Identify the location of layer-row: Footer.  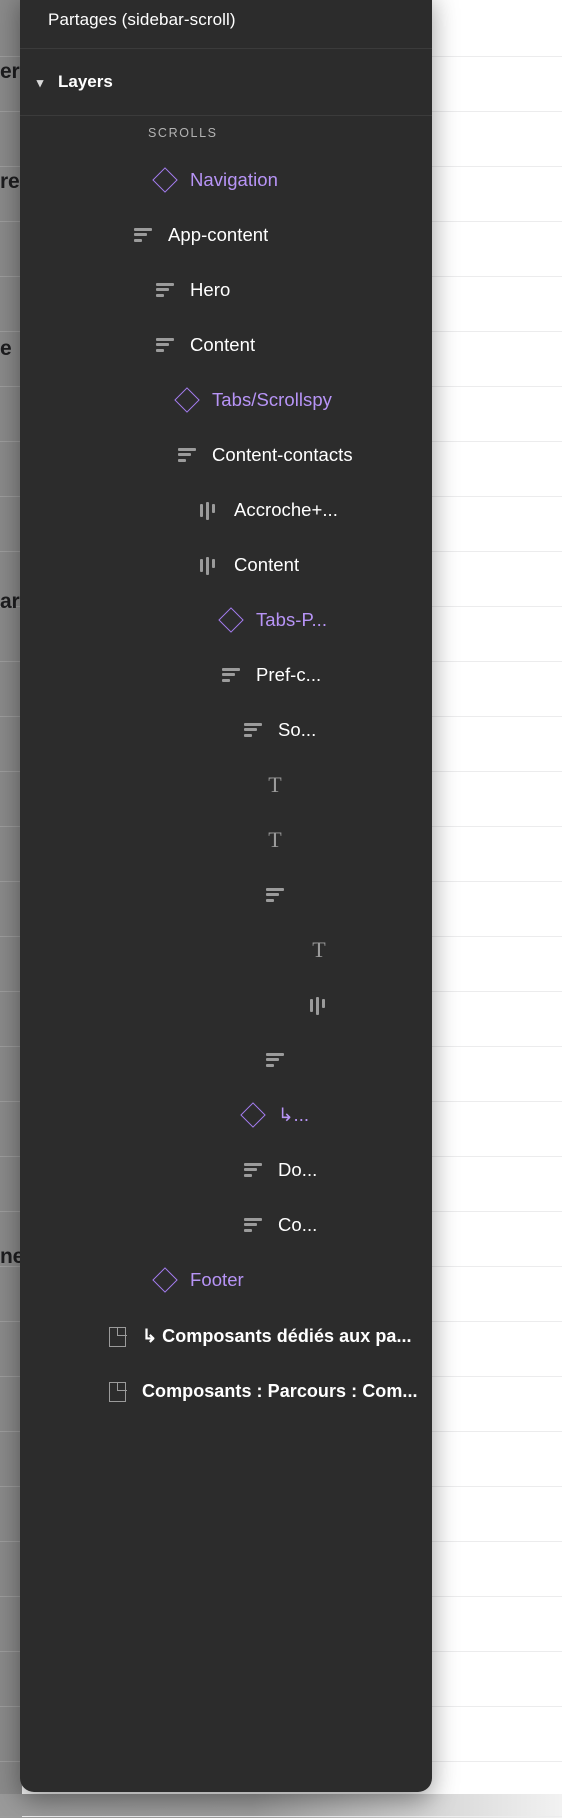
(226, 1279).